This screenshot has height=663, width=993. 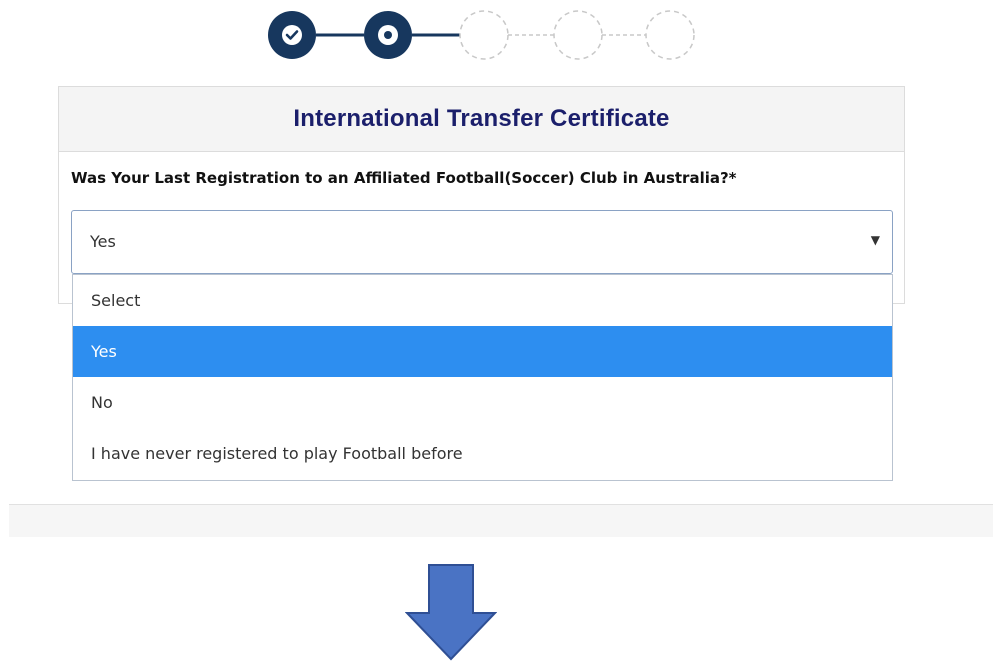 I want to click on step-4-pending, so click(x=578, y=35).